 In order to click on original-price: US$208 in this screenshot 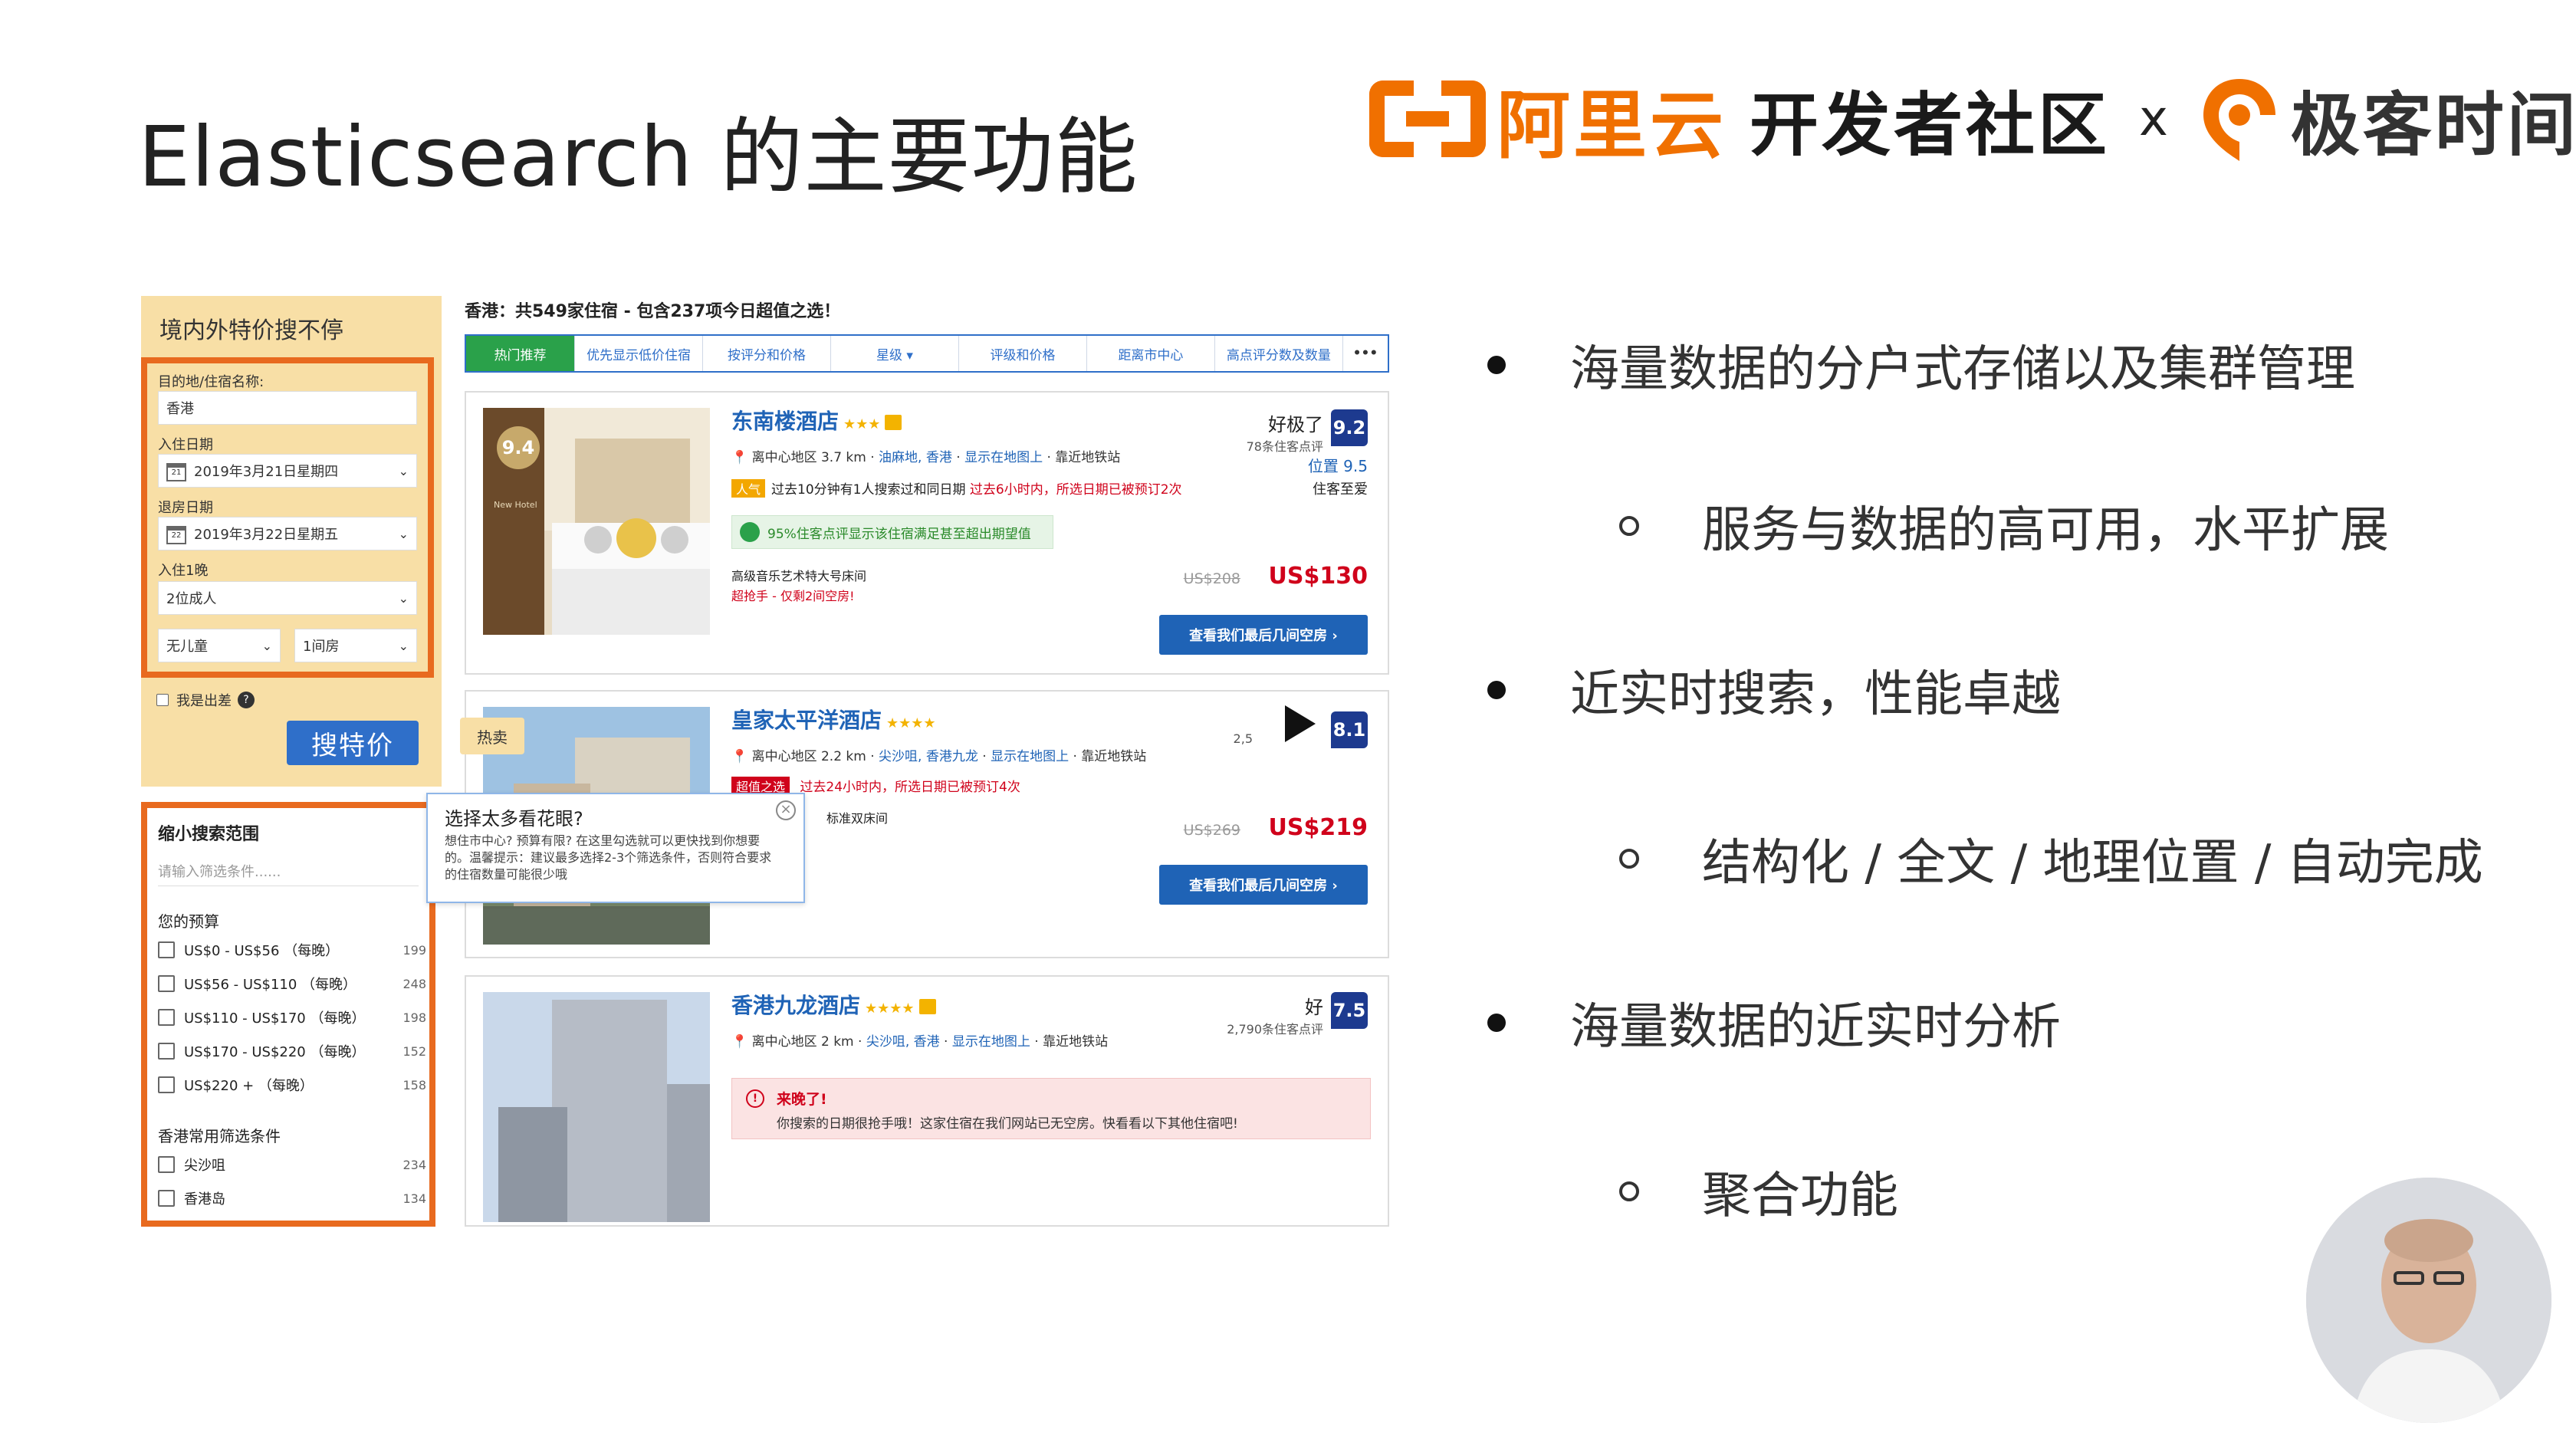, I will do `click(1211, 579)`.